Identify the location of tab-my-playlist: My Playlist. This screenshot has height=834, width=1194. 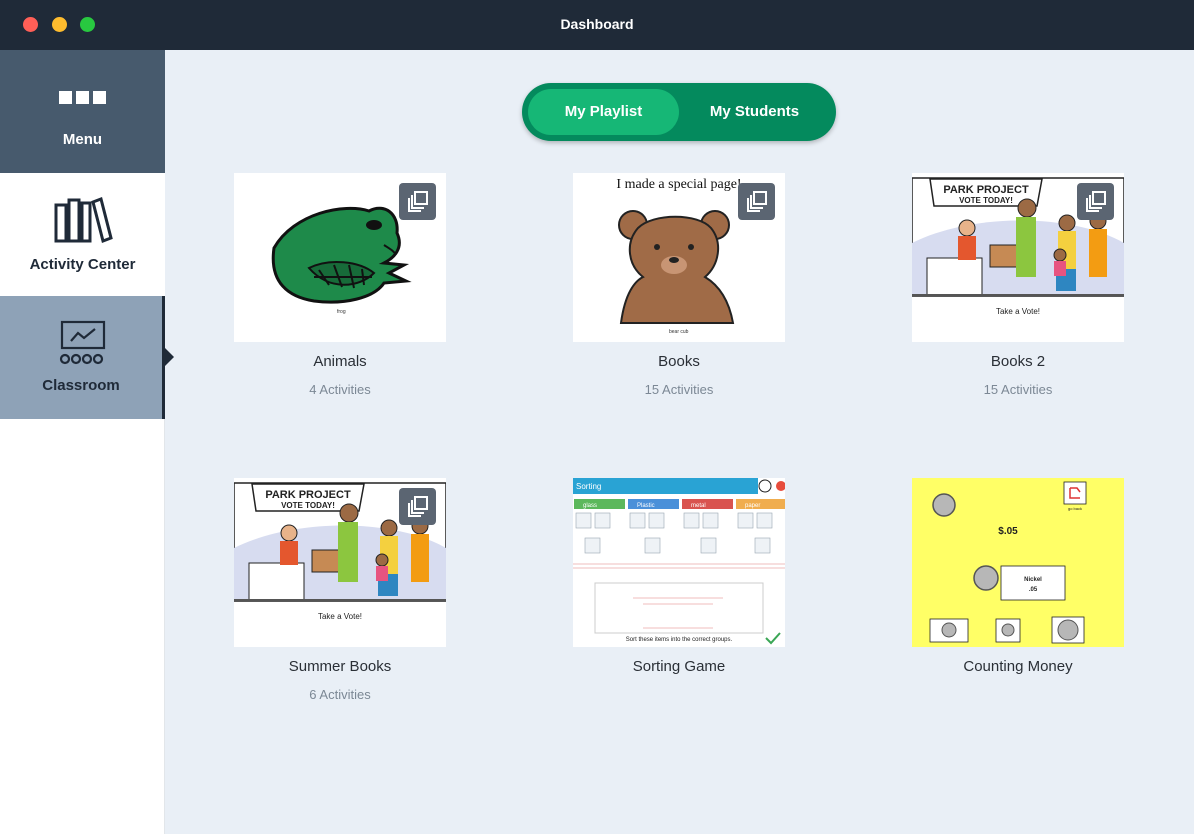
(603, 112).